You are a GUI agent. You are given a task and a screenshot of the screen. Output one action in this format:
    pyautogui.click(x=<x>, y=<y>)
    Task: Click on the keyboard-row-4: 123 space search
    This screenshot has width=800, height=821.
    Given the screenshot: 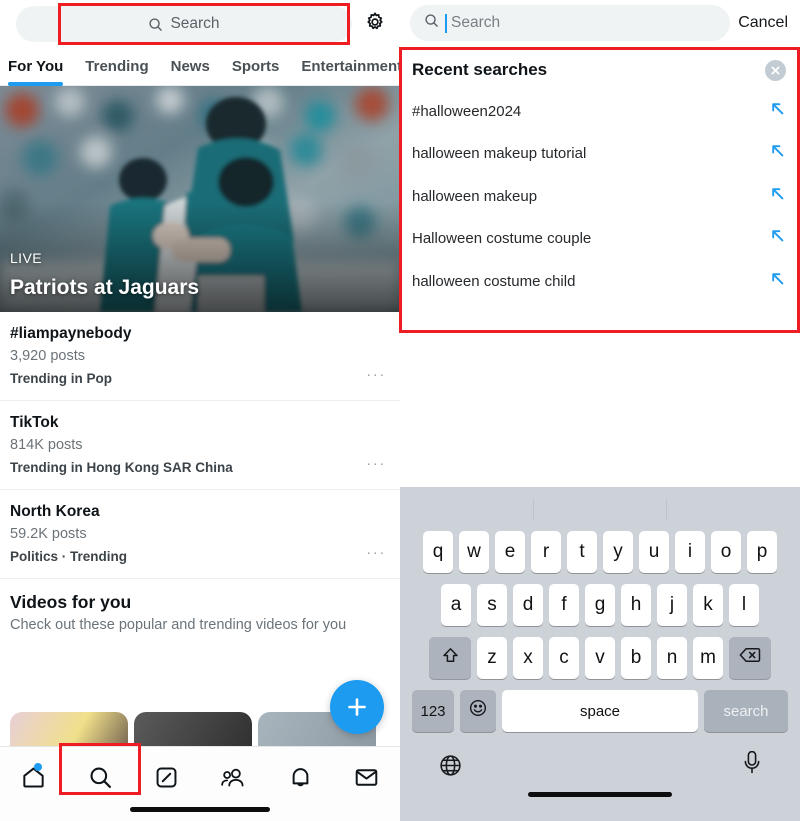 What is the action you would take?
    pyautogui.click(x=600, y=711)
    